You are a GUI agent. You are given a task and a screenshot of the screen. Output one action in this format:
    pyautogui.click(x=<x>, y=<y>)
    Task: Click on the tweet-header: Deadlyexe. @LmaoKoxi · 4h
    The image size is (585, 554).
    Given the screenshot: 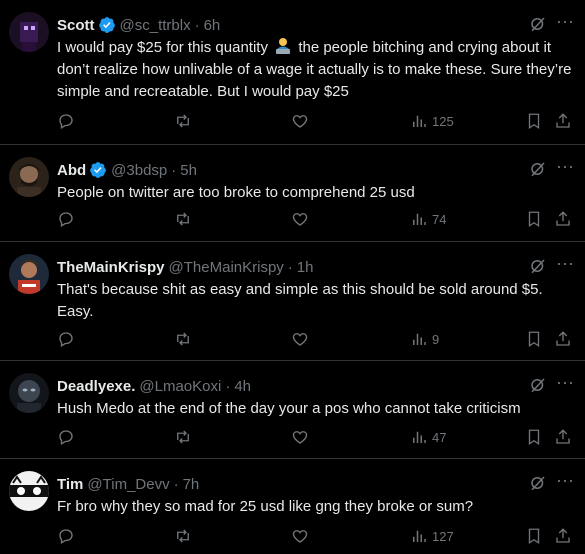 What is the action you would take?
    pyautogui.click(x=154, y=386)
    